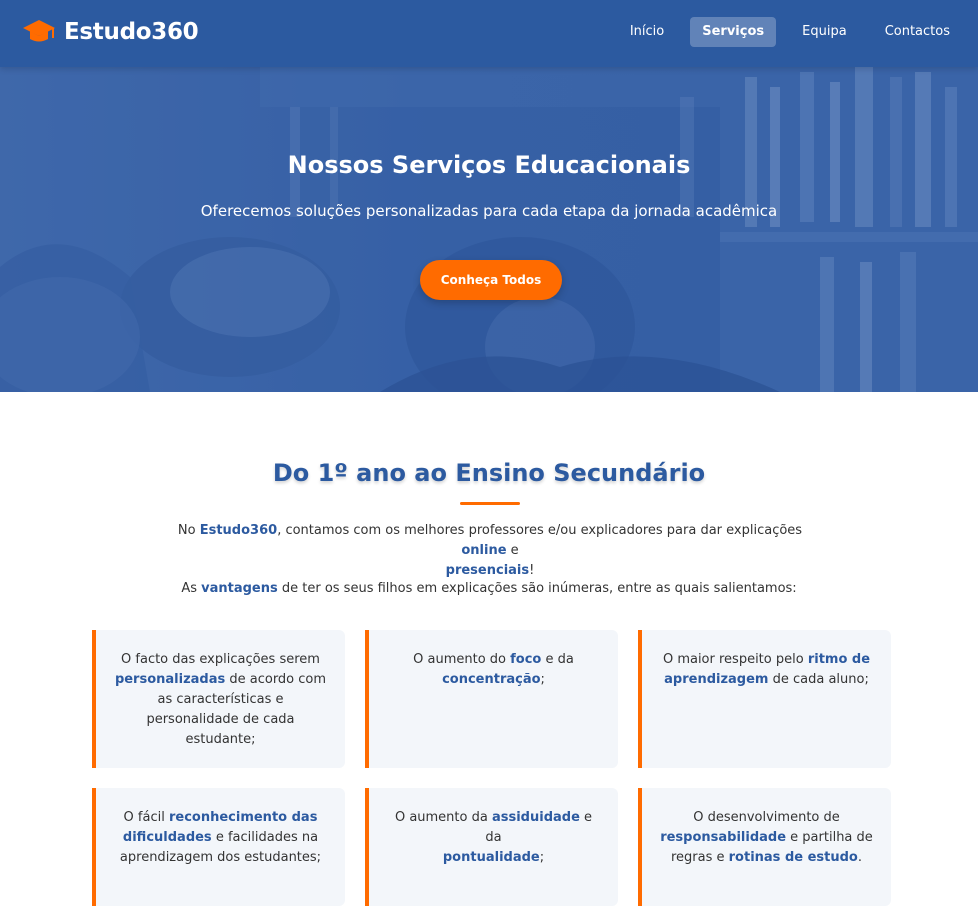 This screenshot has width=978, height=915. What do you see at coordinates (170, 679) in the screenshot?
I see `card-highlight: personalizadas` at bounding box center [170, 679].